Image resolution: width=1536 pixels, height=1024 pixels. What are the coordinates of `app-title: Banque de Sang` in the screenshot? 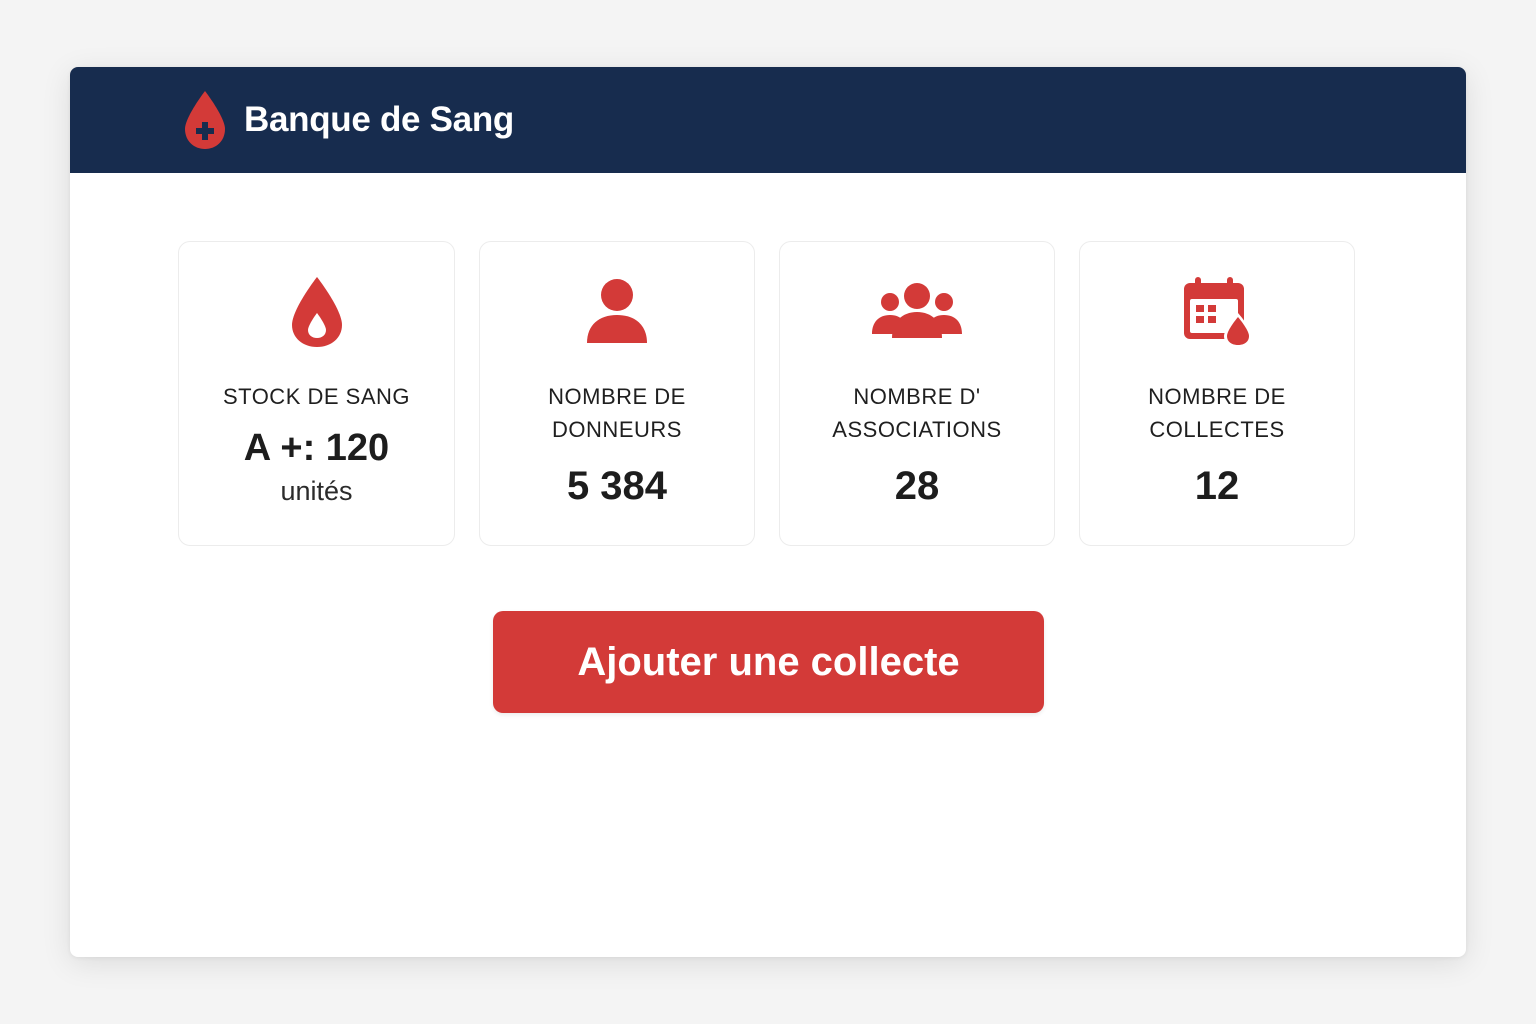 It's located at (379, 119).